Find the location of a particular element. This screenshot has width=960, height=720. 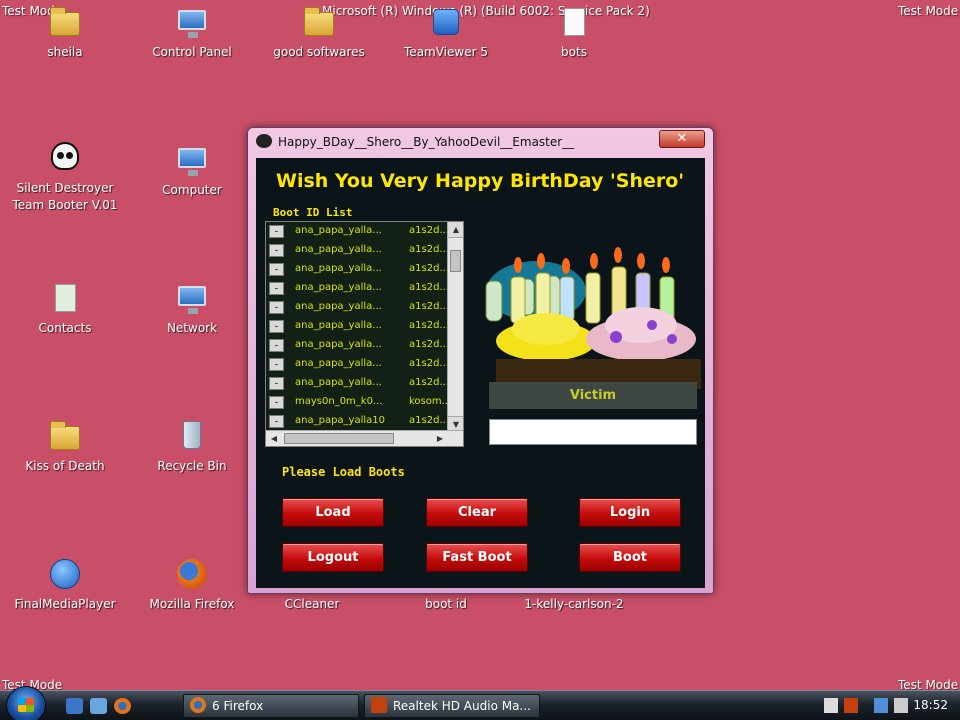

media-player-icon is located at coordinates (65, 574).